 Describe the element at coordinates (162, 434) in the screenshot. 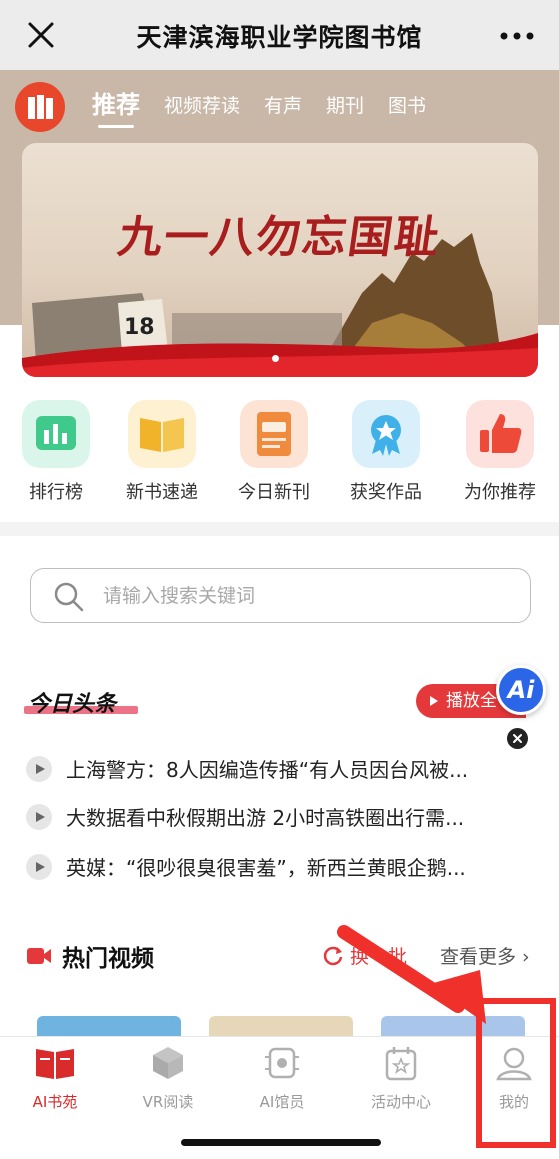

I see `open-book-icon` at that location.